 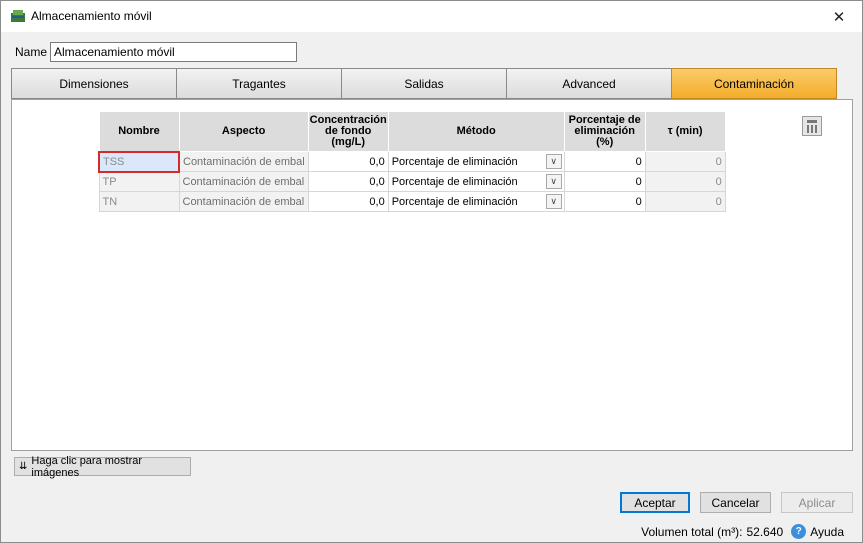 What do you see at coordinates (139, 181) in the screenshot?
I see `cell-name: TP` at bounding box center [139, 181].